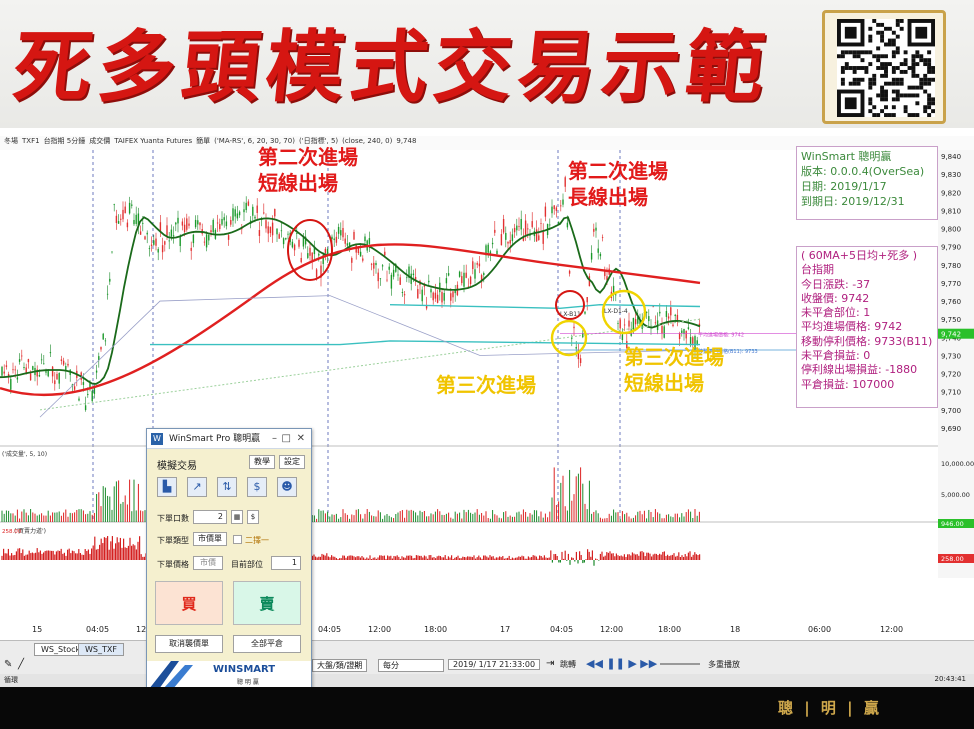 Image resolution: width=974 pixels, height=729 pixels. What do you see at coordinates (951, 411) in the screenshot?
I see `price-tick-label: 9,700` at bounding box center [951, 411].